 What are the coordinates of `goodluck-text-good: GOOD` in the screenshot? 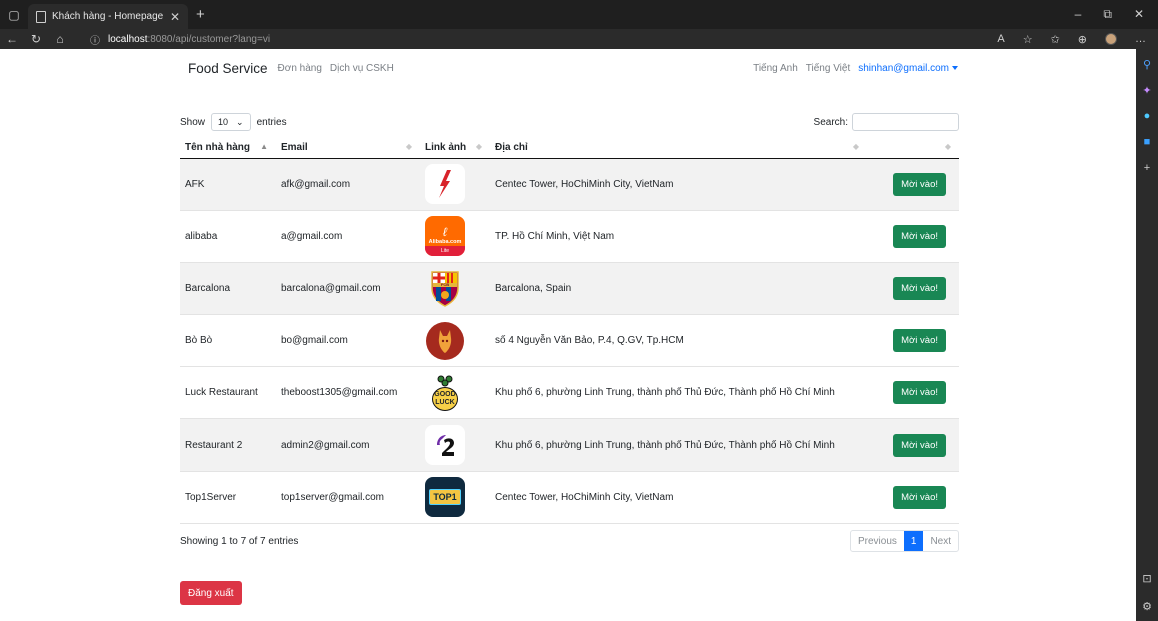 It's located at (445, 394).